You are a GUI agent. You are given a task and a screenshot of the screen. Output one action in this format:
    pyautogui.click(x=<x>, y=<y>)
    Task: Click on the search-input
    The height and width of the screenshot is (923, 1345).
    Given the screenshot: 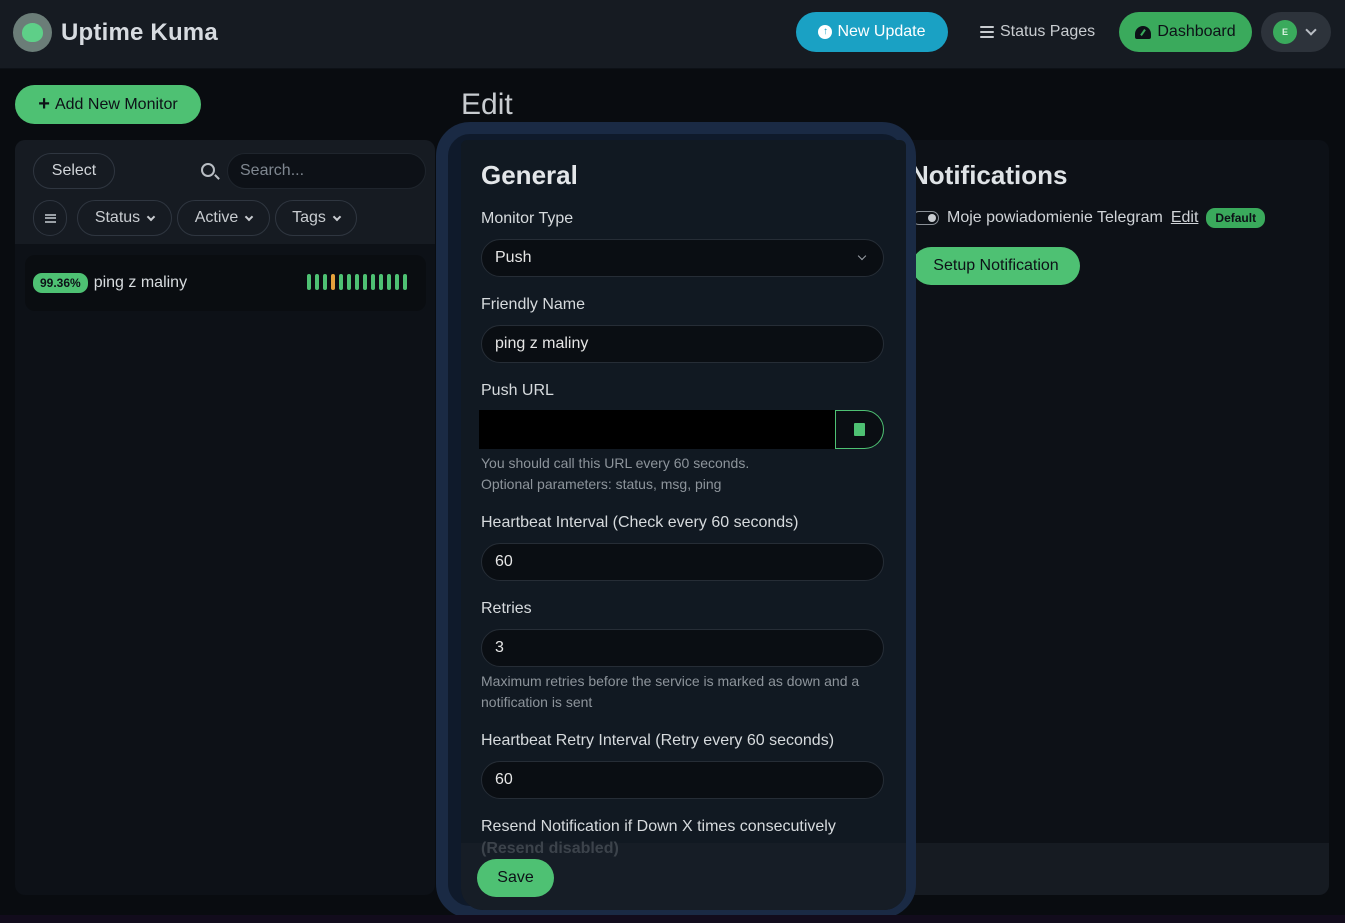 What is the action you would take?
    pyautogui.click(x=326, y=171)
    